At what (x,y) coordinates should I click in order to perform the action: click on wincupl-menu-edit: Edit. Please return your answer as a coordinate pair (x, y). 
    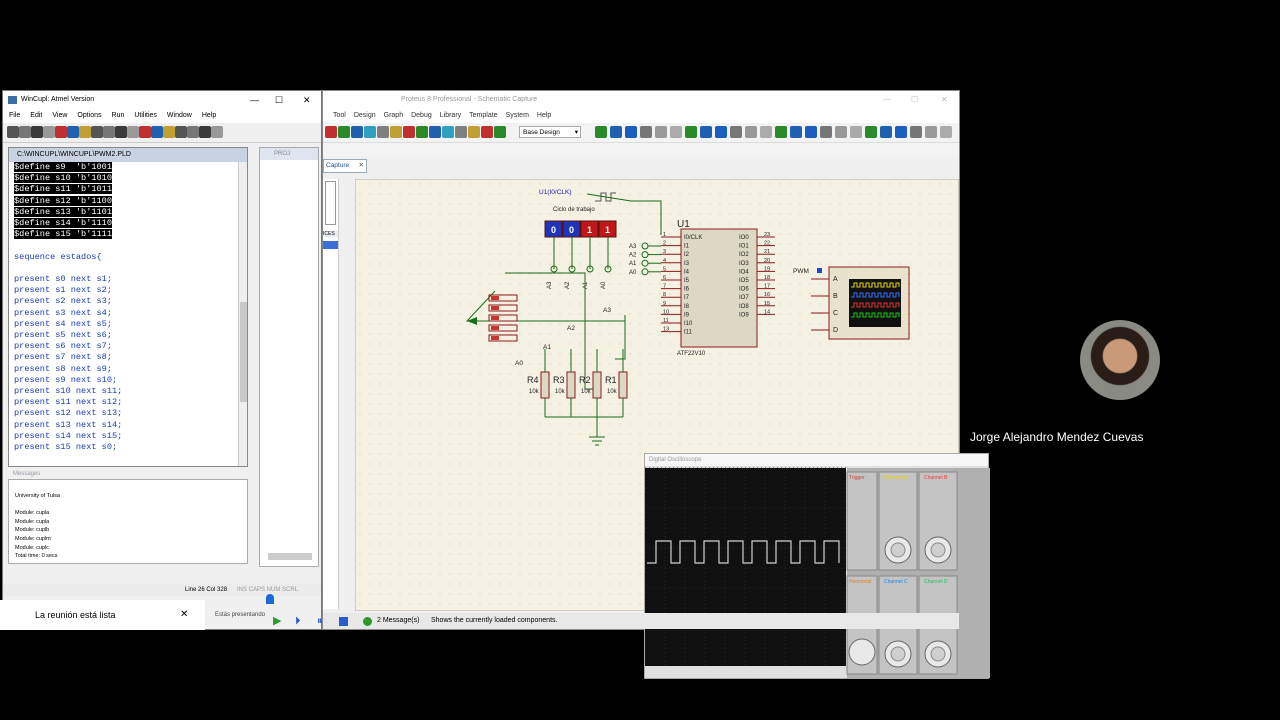
    Looking at the image, I should click on (36, 116).